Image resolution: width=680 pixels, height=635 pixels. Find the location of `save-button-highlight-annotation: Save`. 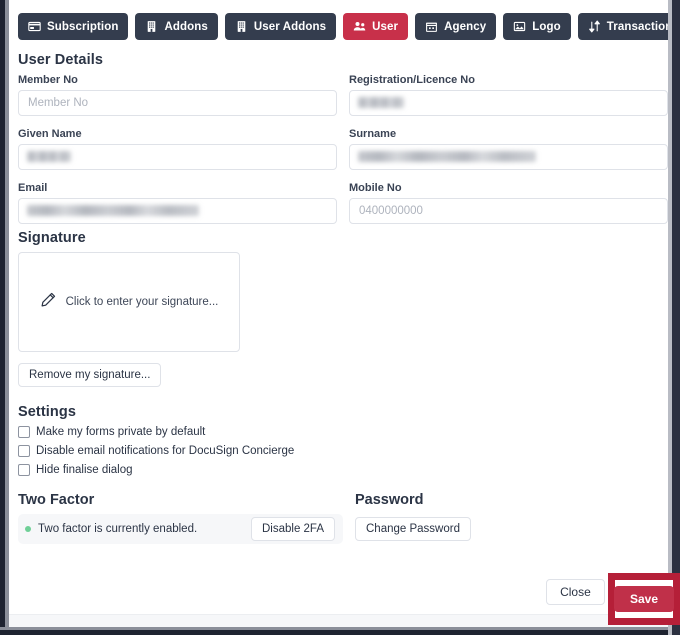

save-button-highlight-annotation: Save is located at coordinates (644, 599).